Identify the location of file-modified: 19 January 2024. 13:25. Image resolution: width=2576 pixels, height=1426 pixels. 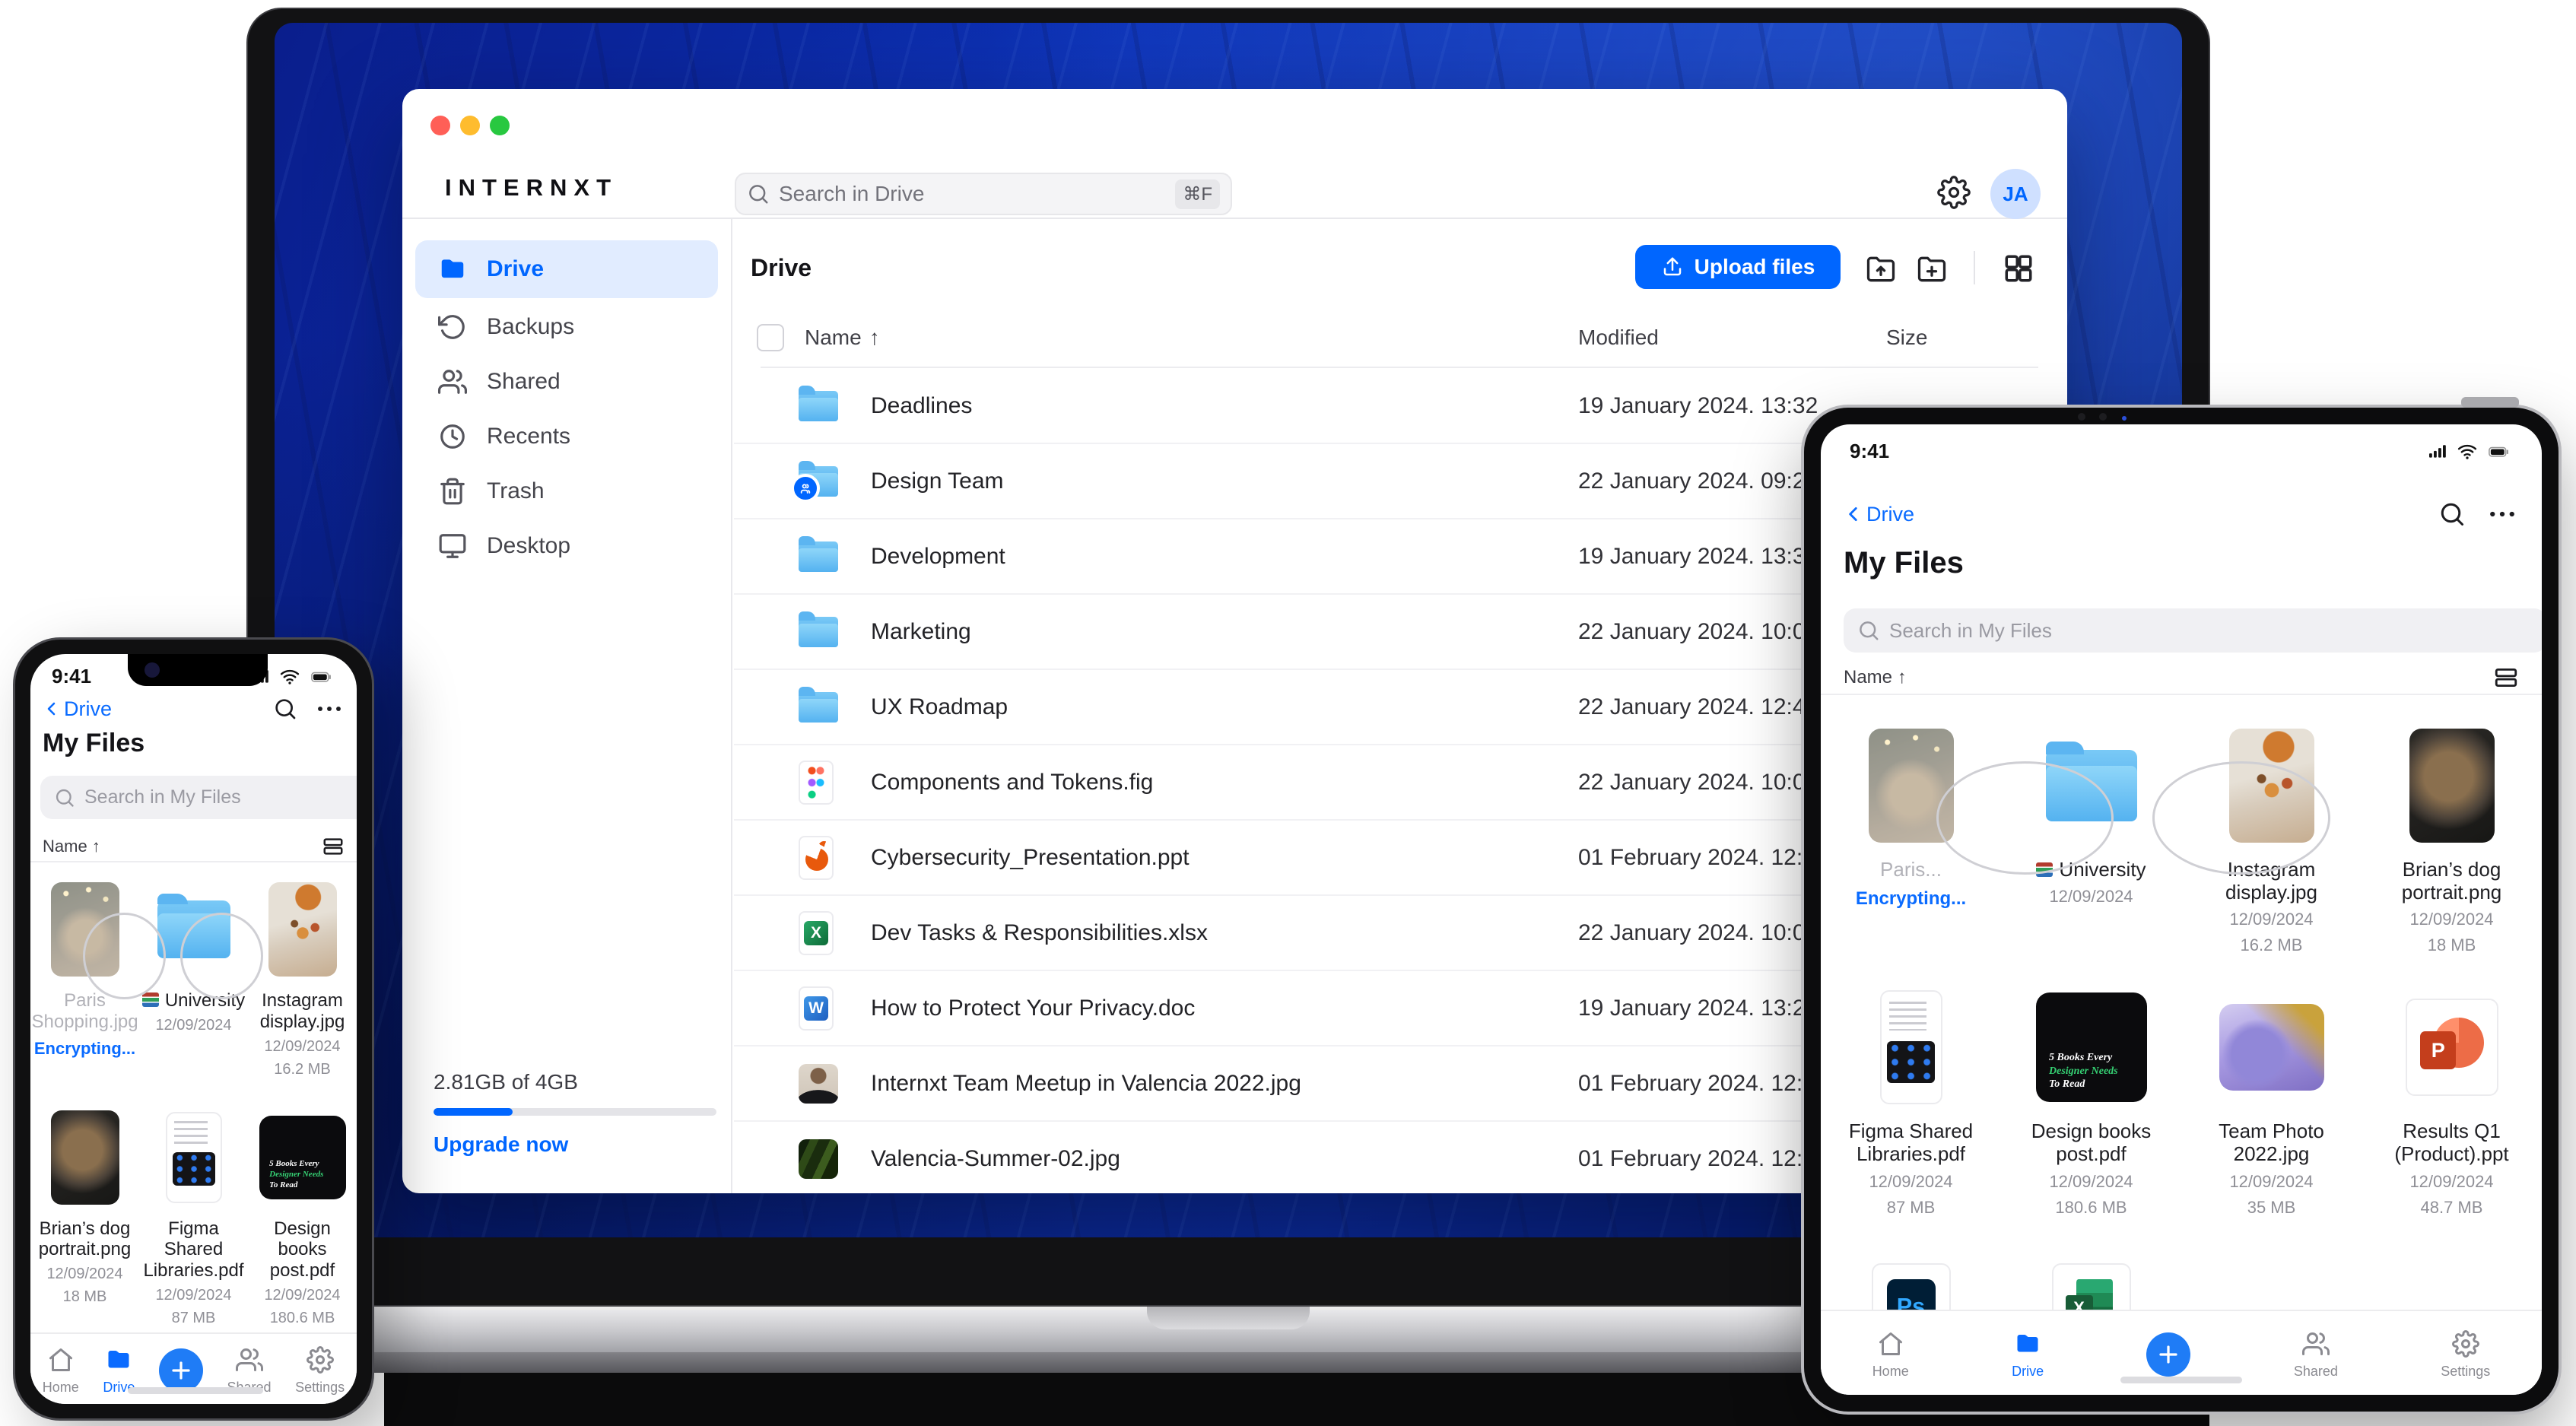
(1698, 1008).